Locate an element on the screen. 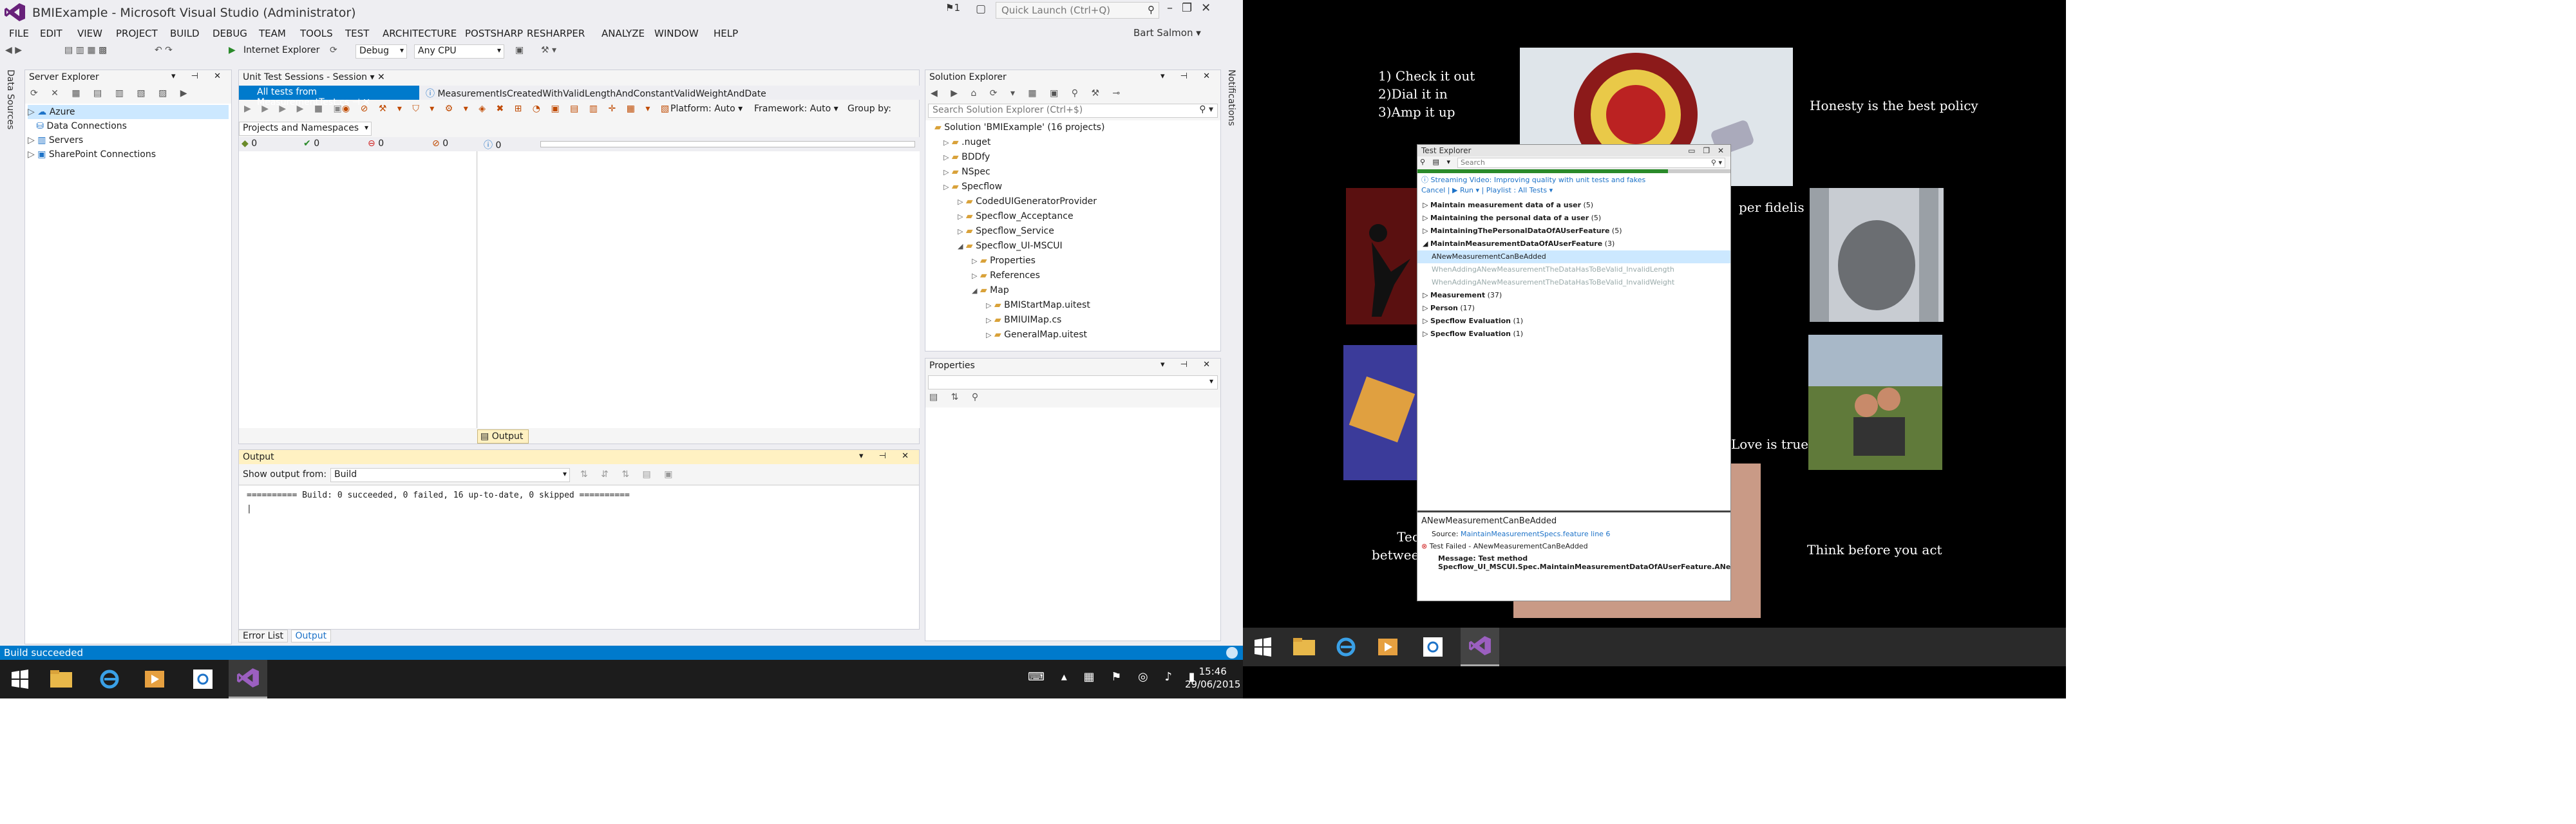 The width and height of the screenshot is (2576, 824). solution-tree-item: ▷ ▰ BDDfy is located at coordinates (1073, 157).